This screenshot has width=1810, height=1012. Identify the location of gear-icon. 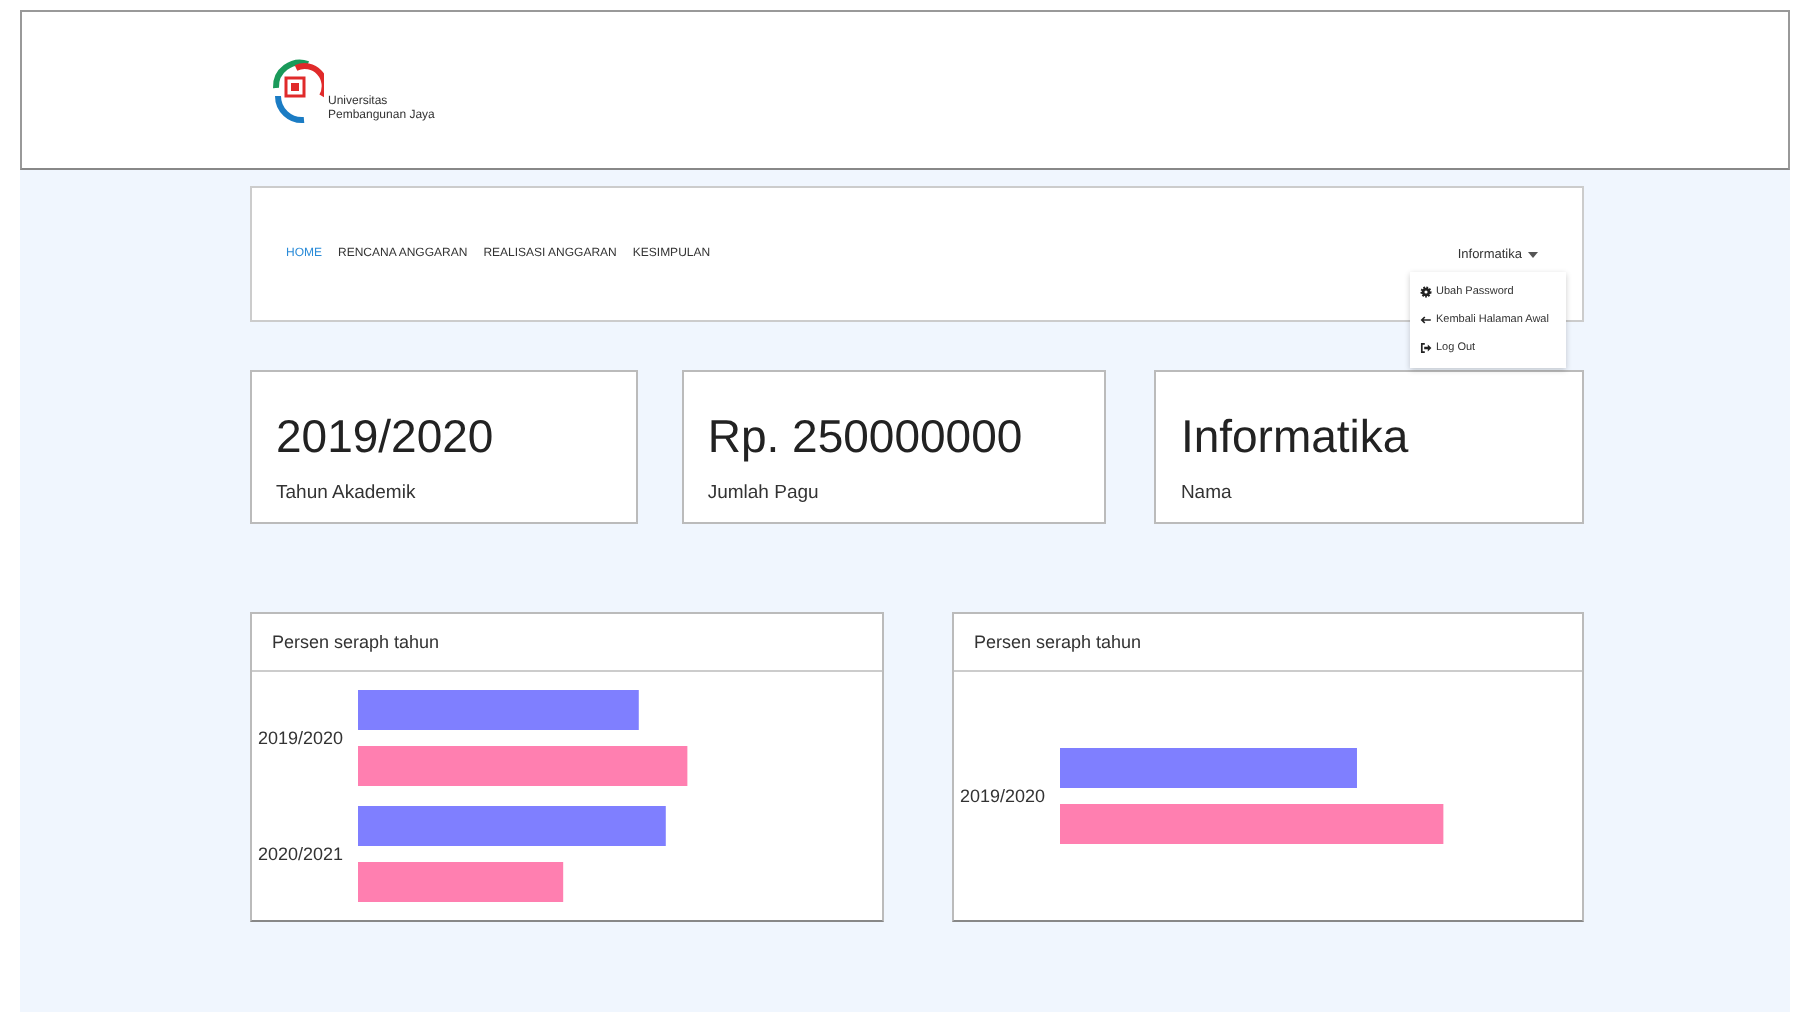
(1426, 292).